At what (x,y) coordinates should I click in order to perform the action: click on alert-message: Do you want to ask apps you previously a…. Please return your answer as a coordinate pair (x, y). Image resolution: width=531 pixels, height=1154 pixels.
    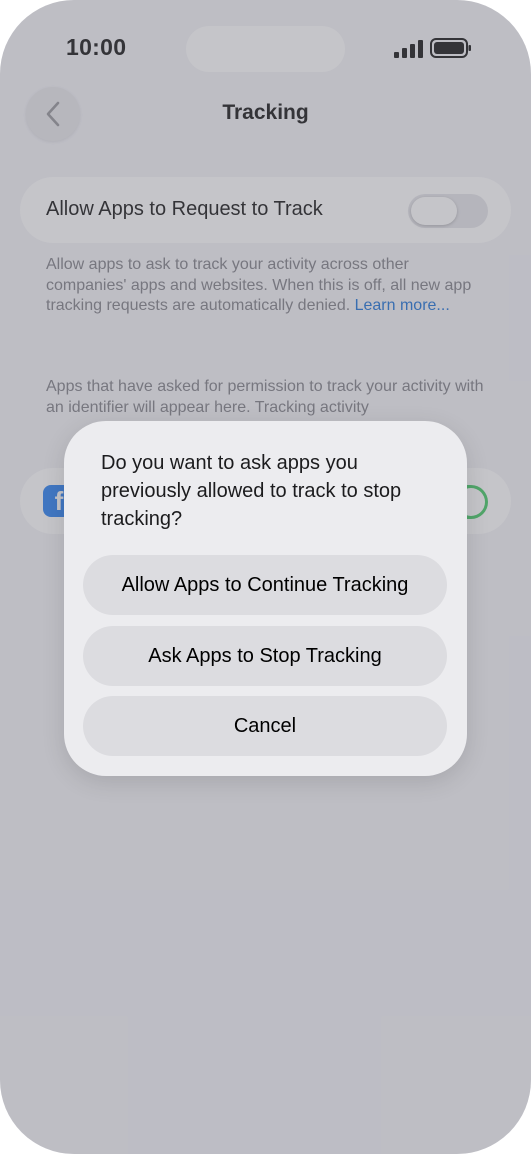
    Looking at the image, I should click on (251, 491).